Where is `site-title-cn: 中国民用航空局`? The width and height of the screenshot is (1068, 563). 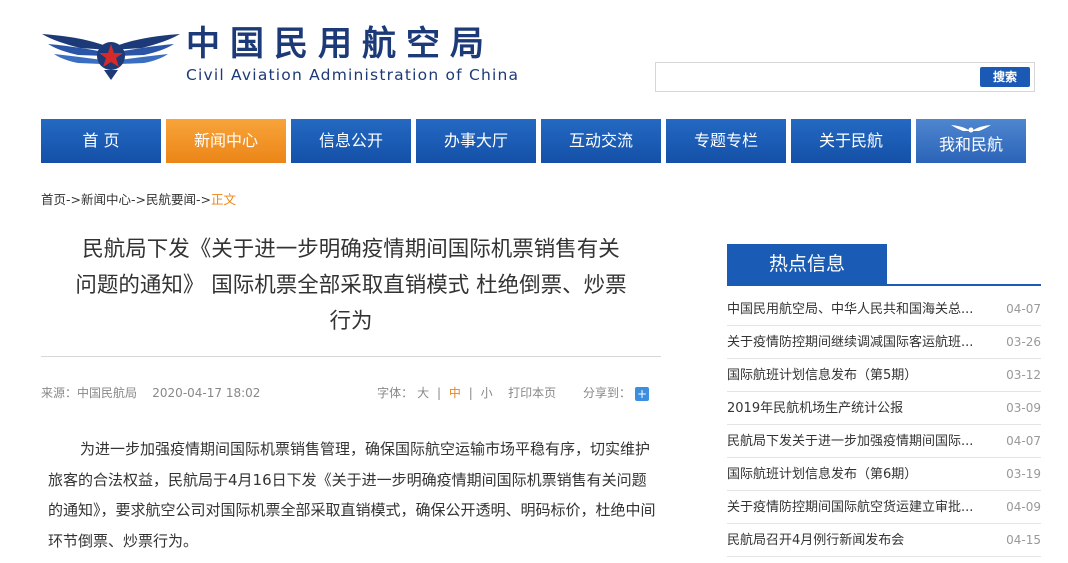
site-title-cn: 中国民用航空局 is located at coordinates (340, 44).